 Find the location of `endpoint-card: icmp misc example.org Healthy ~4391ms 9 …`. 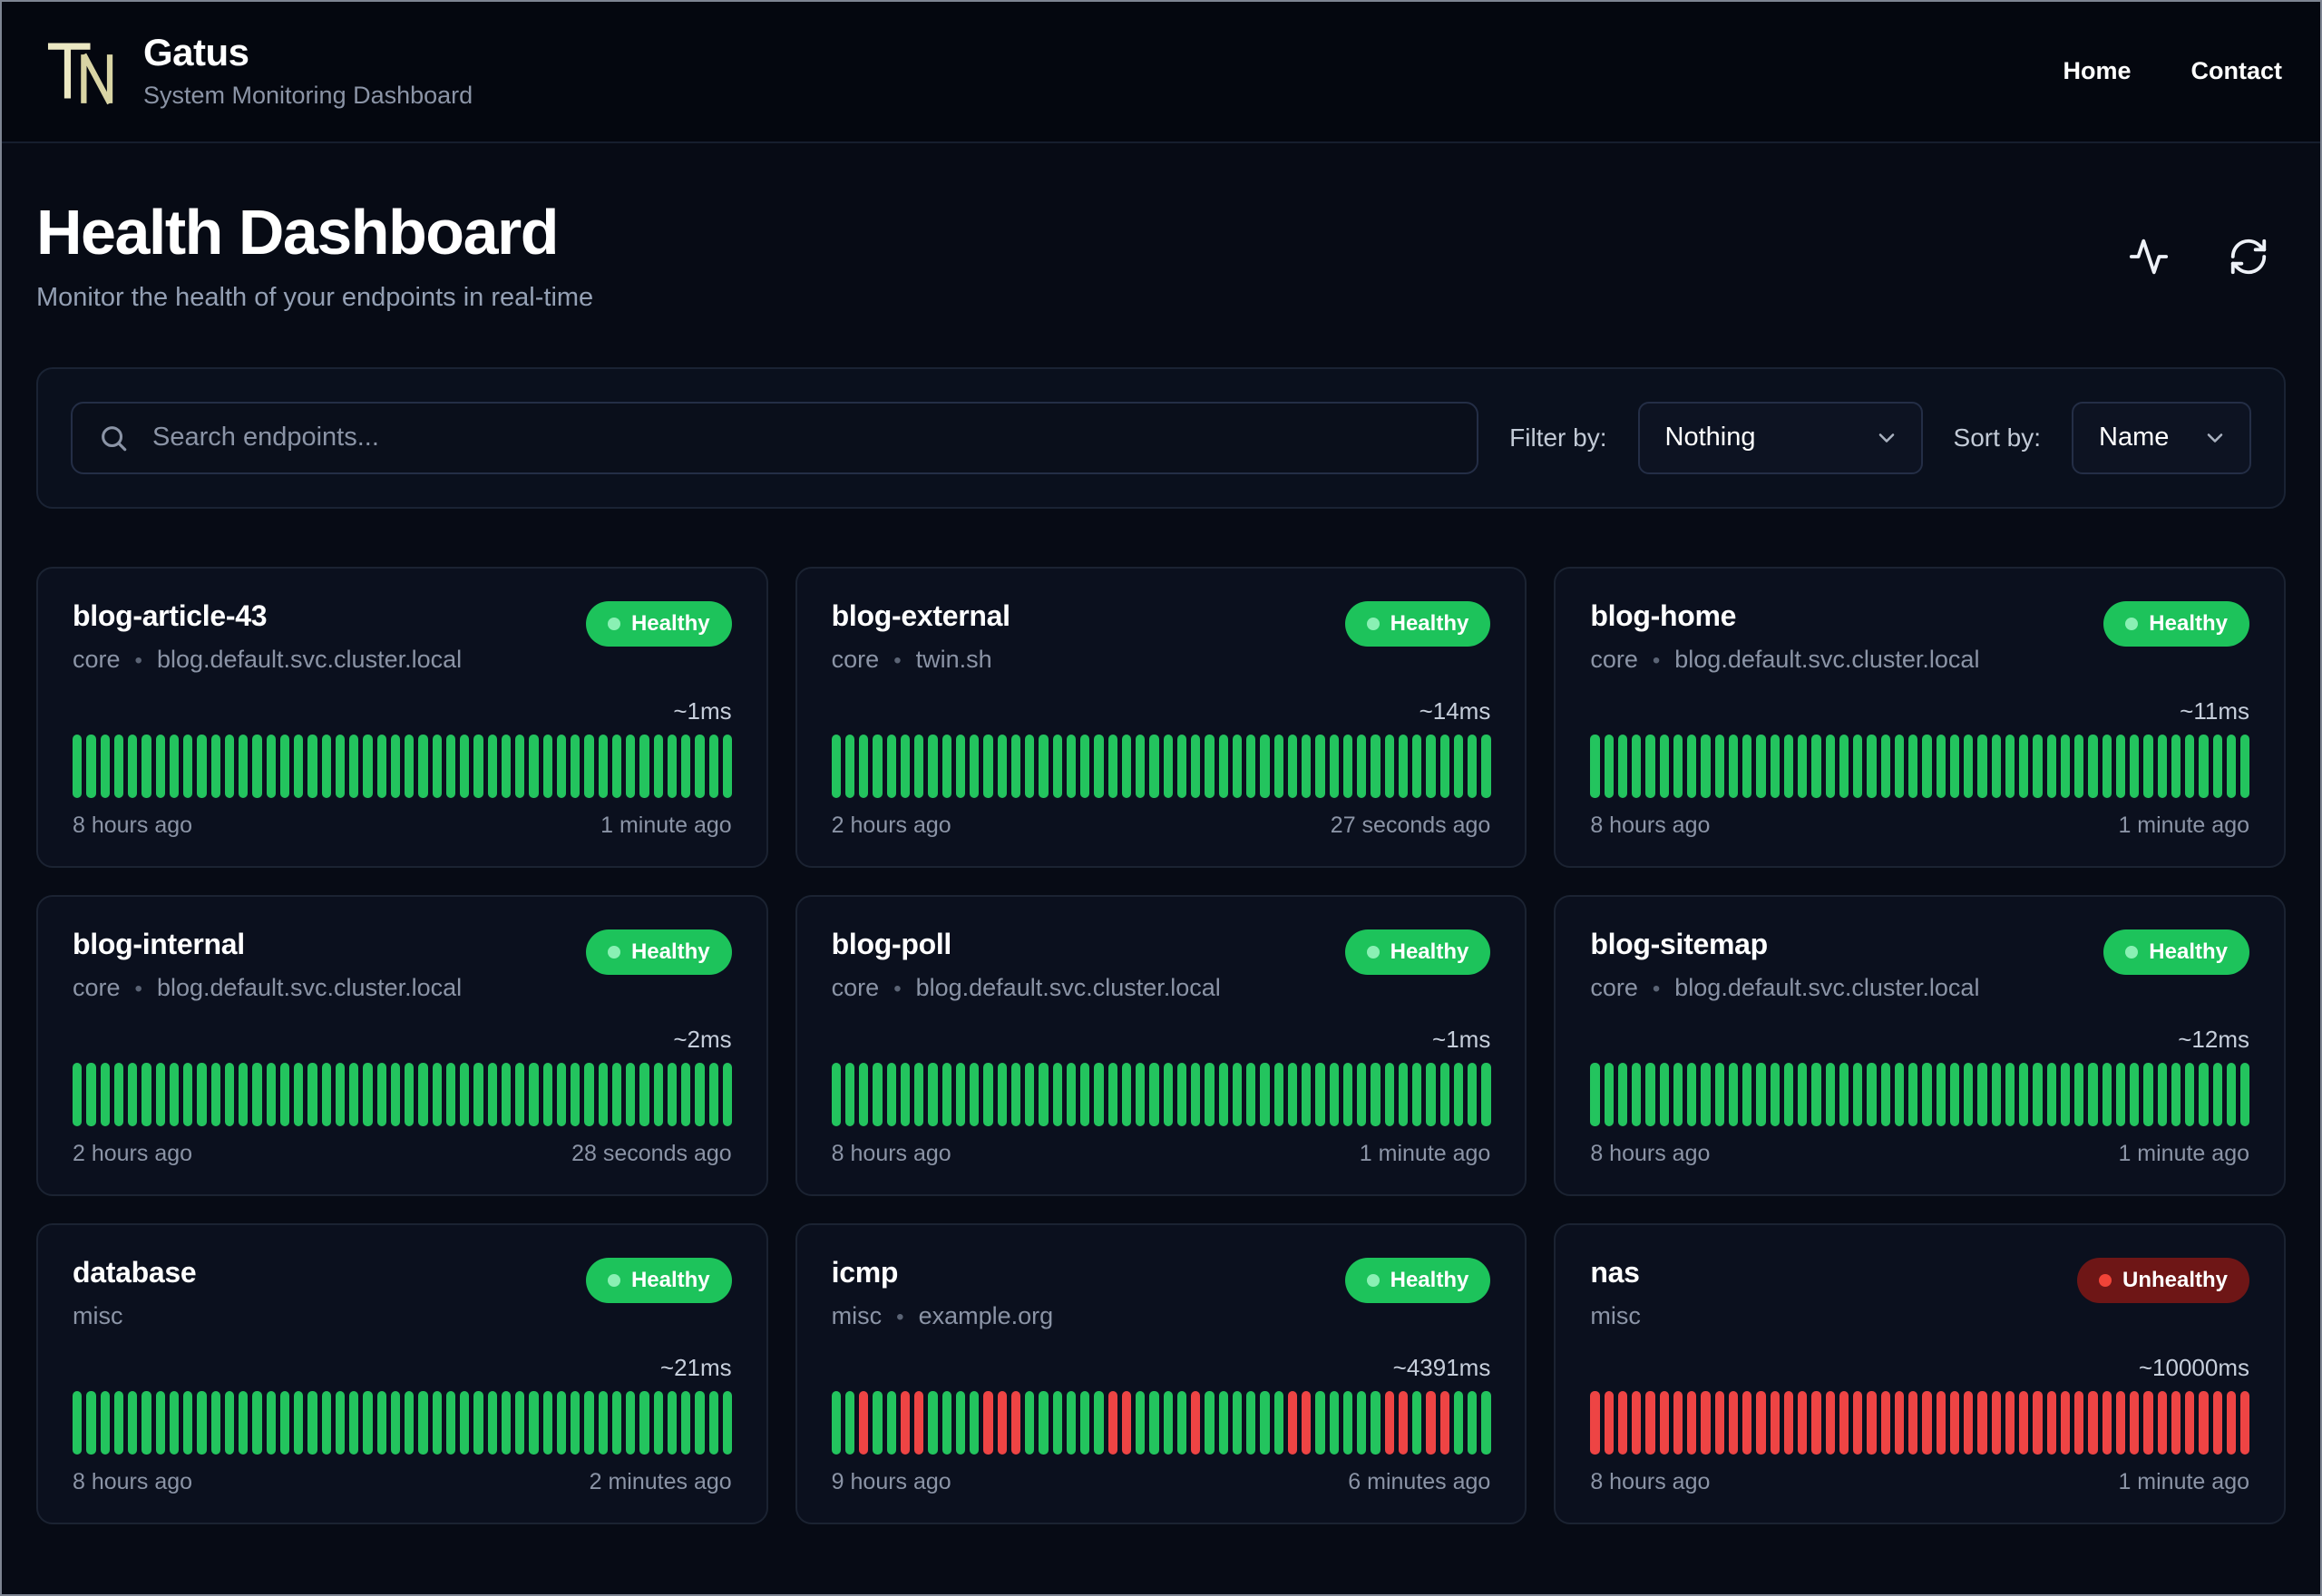

endpoint-card: icmp misc example.org Healthy ~4391ms 9 … is located at coordinates (1161, 1373).